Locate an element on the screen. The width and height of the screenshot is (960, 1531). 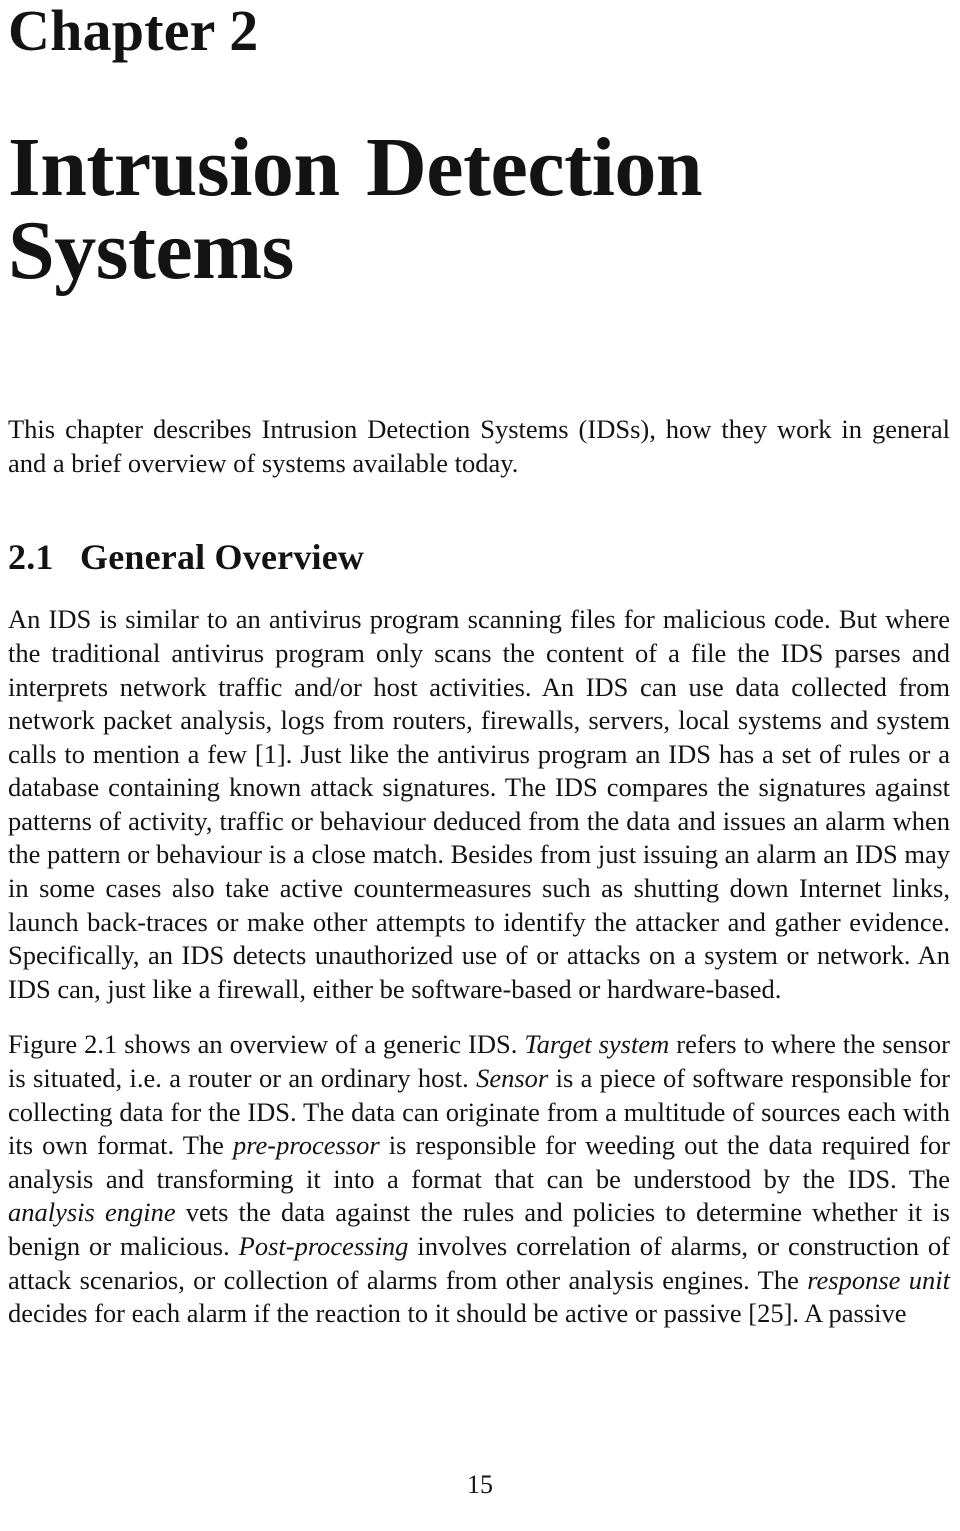
chapter-label: Chapter 2 is located at coordinates (133, 31).